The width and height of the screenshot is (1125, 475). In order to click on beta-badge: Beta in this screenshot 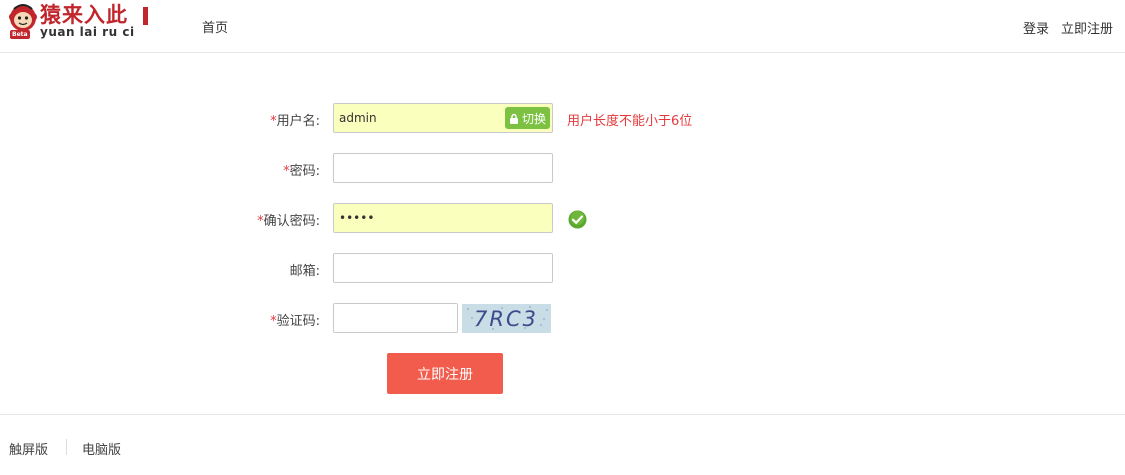, I will do `click(20, 34)`.